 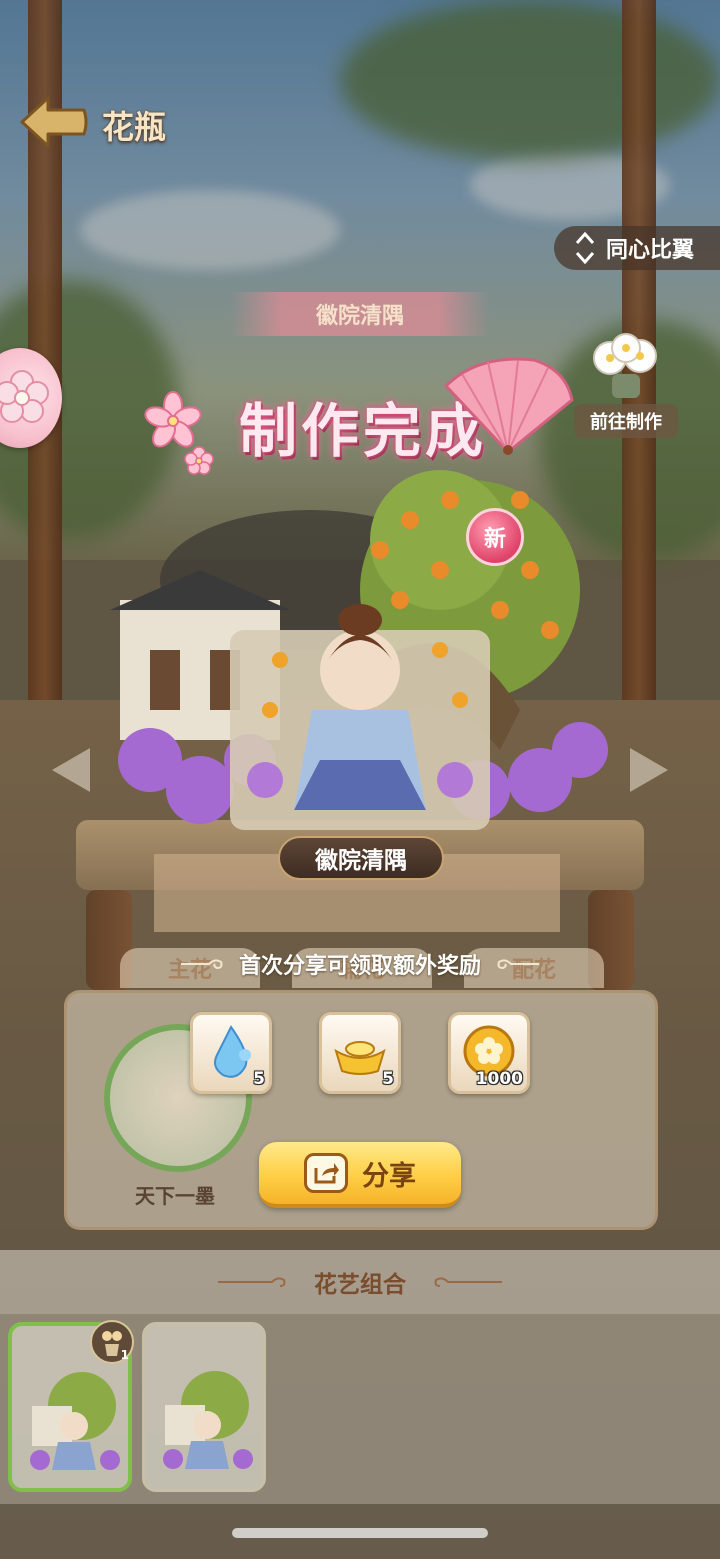 What do you see at coordinates (650, 250) in the screenshot?
I see `pair-switch-label: 同心比翼` at bounding box center [650, 250].